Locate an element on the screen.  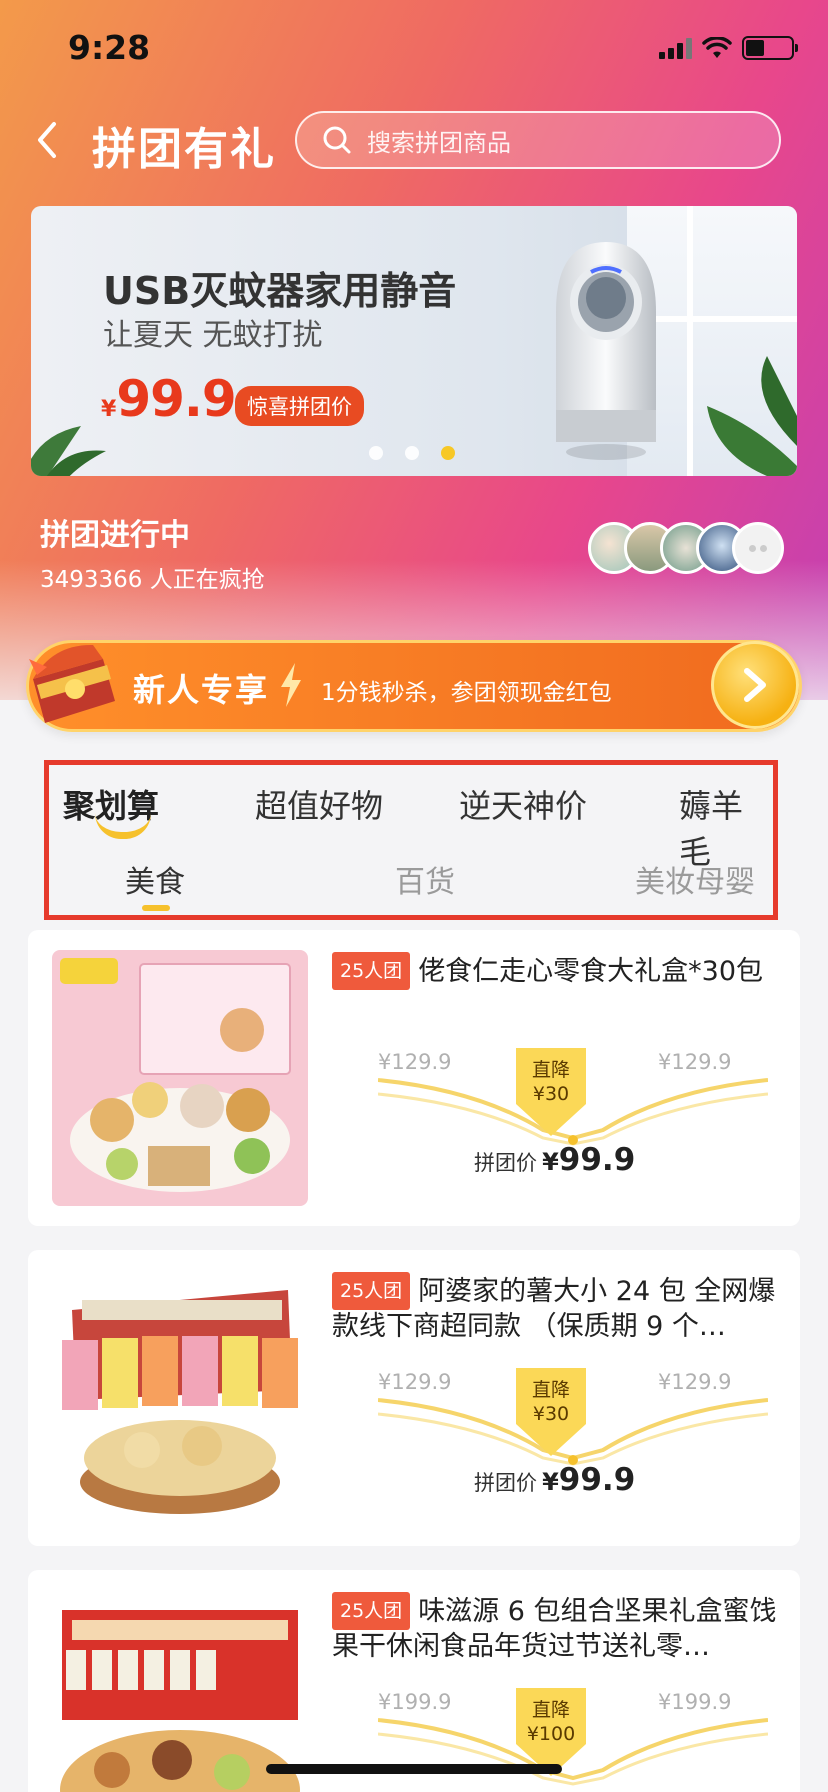
promo-go-button is located at coordinates (755, 685).